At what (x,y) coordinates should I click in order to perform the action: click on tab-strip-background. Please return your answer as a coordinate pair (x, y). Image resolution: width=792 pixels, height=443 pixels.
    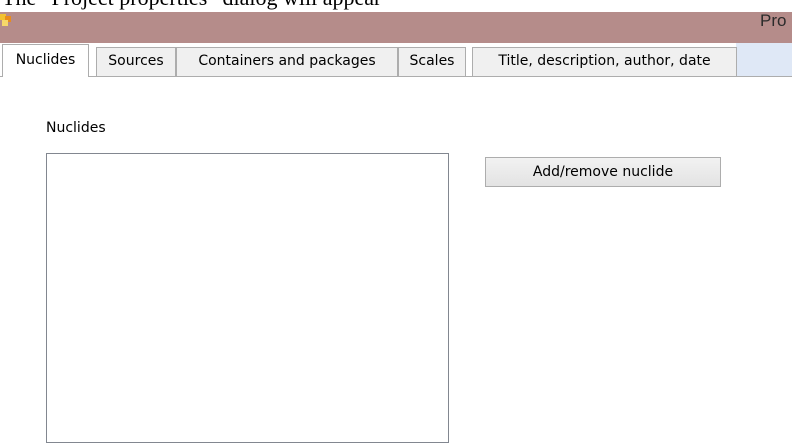
    Looking at the image, I should click on (764, 59).